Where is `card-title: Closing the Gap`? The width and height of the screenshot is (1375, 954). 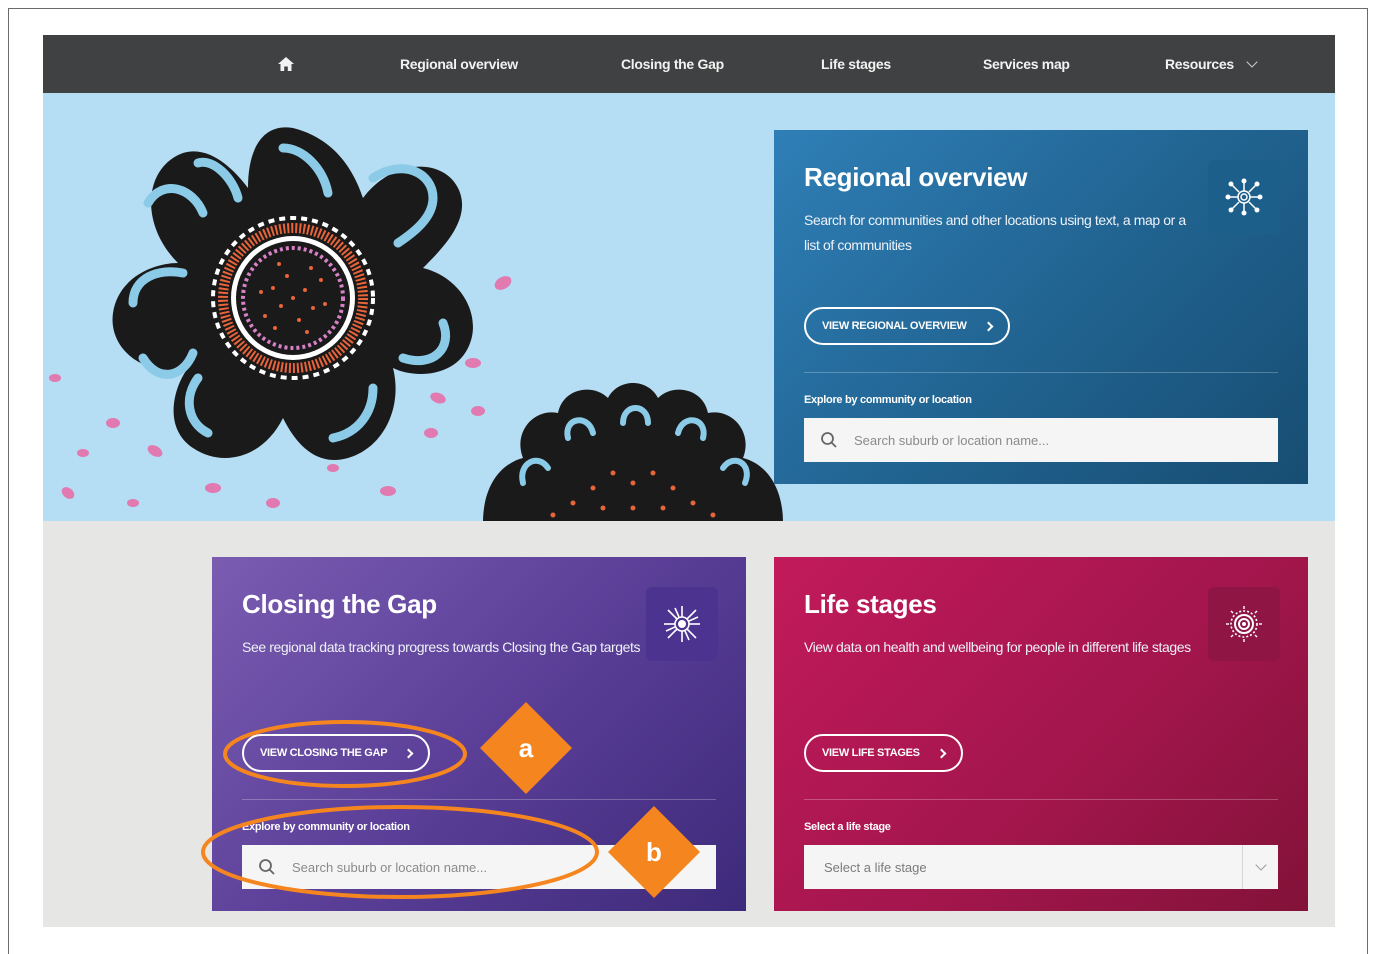 card-title: Closing the Gap is located at coordinates (339, 604).